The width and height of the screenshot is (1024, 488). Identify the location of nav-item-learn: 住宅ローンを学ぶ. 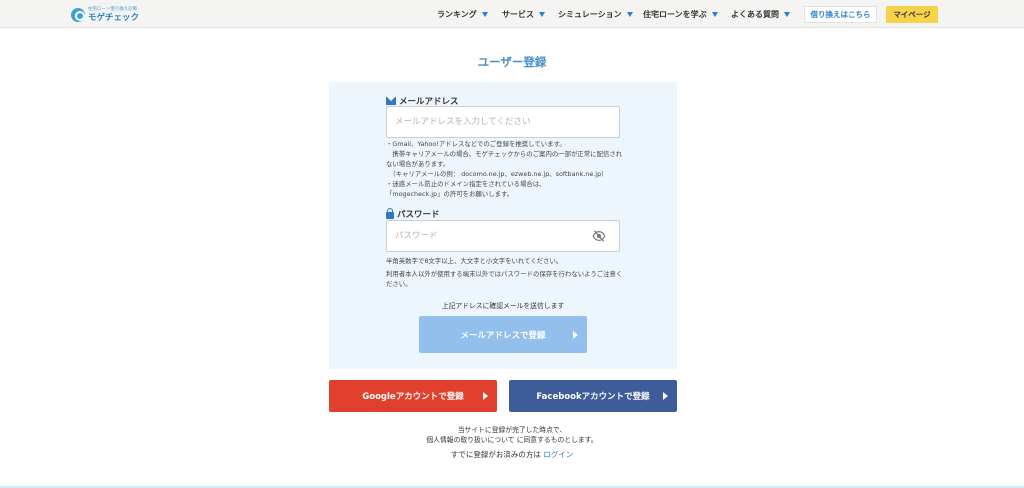
(680, 14).